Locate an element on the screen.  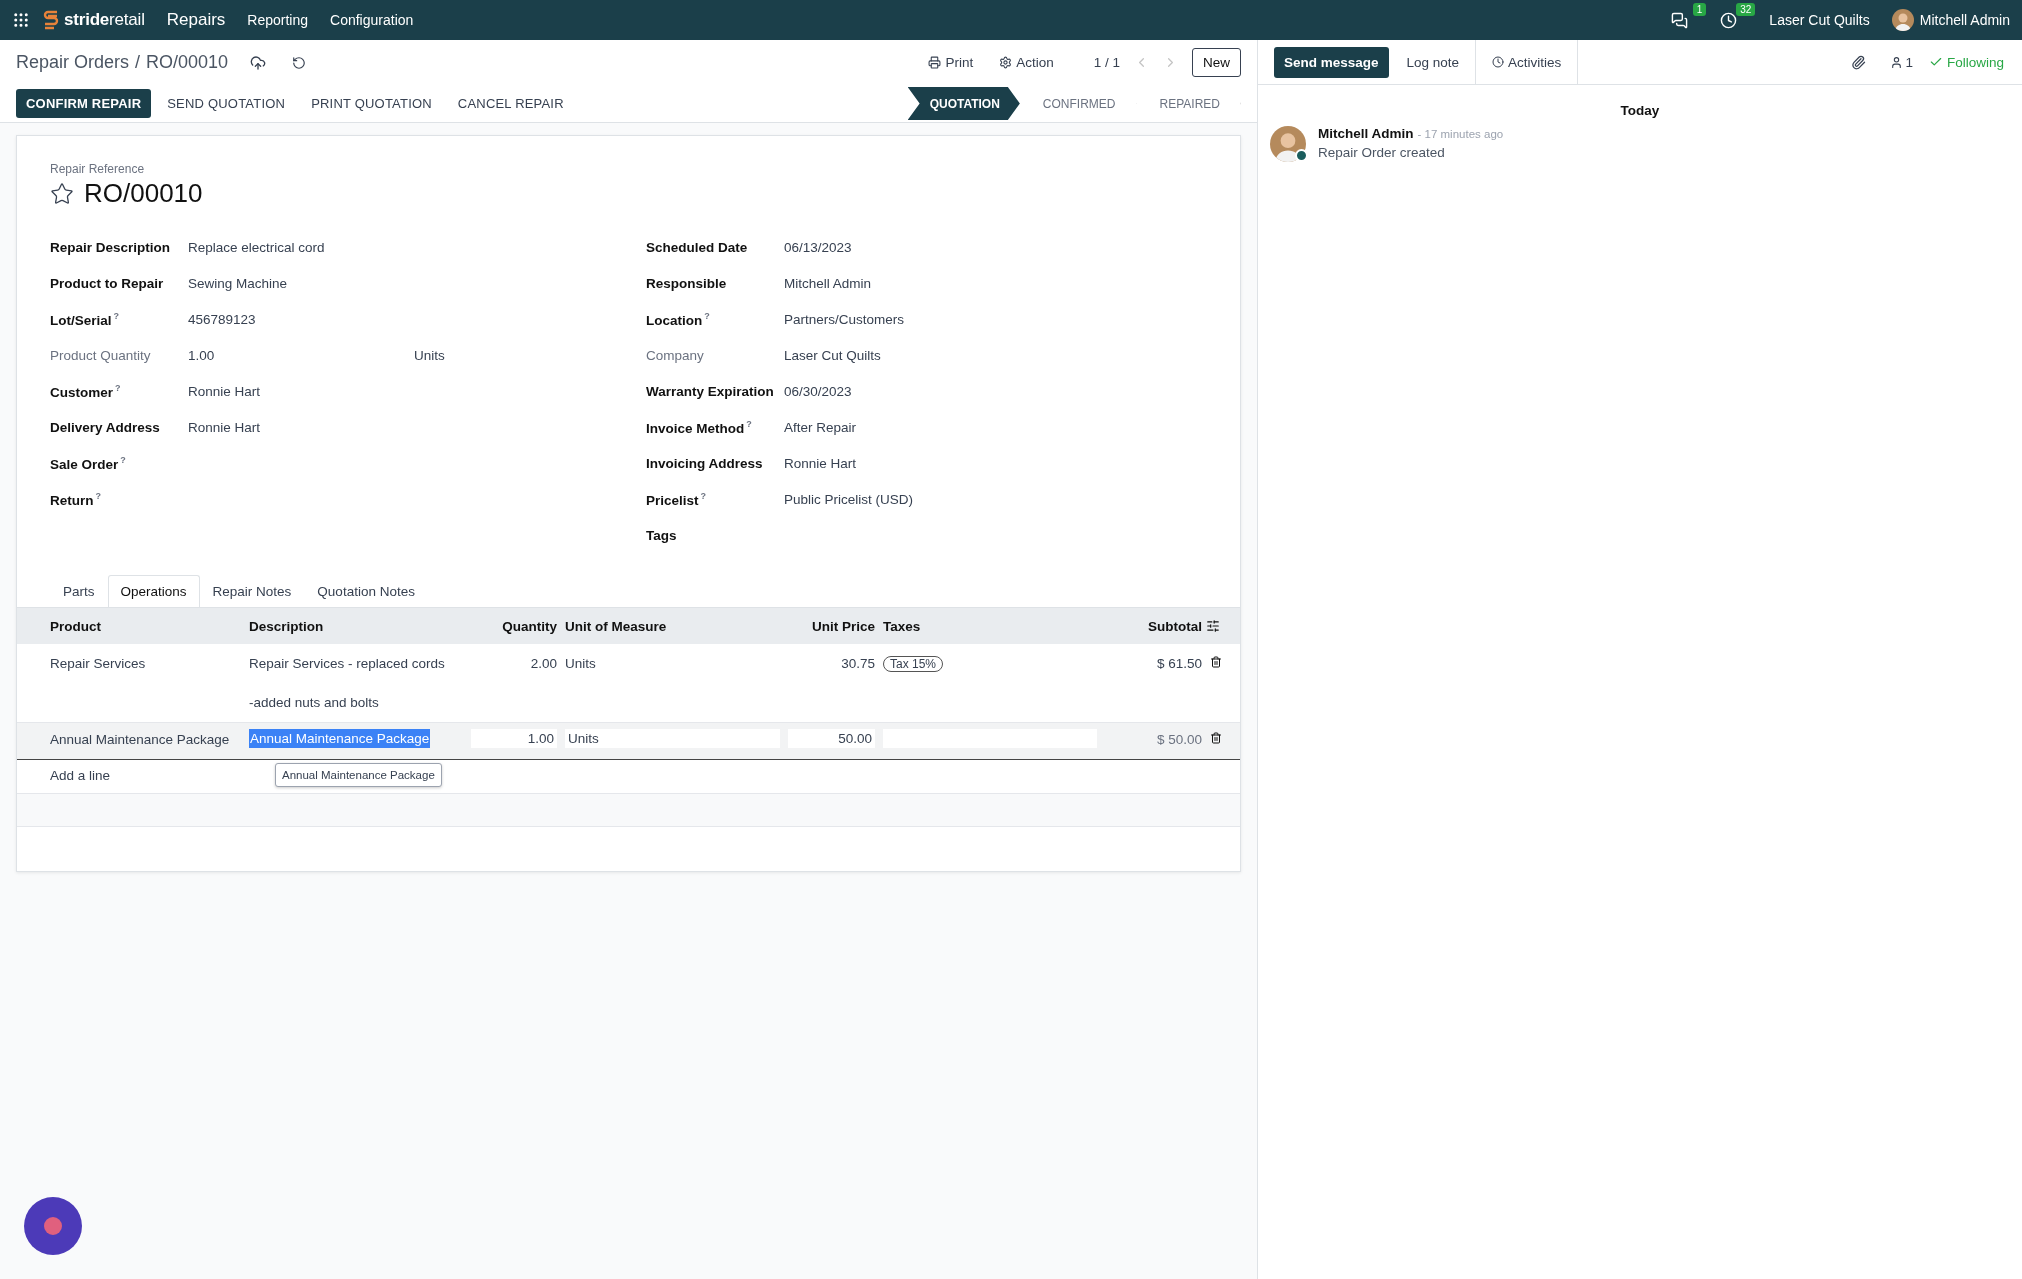
field-label: Tags is located at coordinates (662, 535).